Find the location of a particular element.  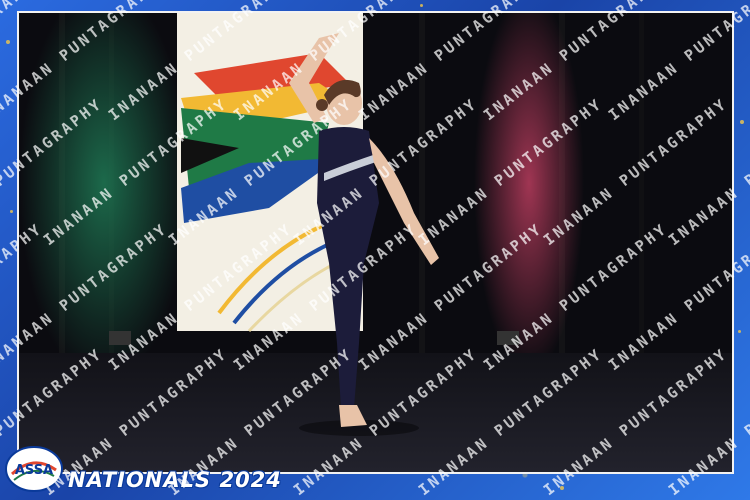

event-title: NATIONALS 2024 is located at coordinates (175, 480).